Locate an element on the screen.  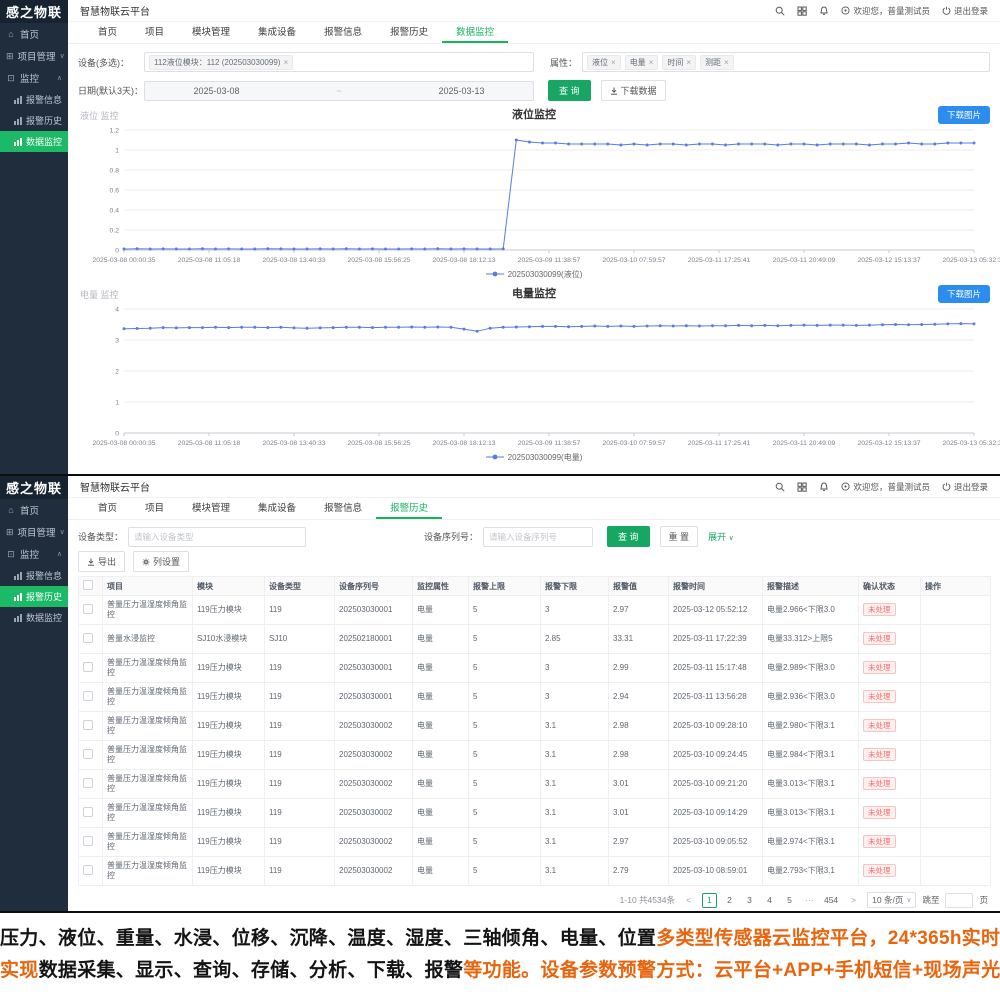
page-button-3: 3 is located at coordinates (749, 900).